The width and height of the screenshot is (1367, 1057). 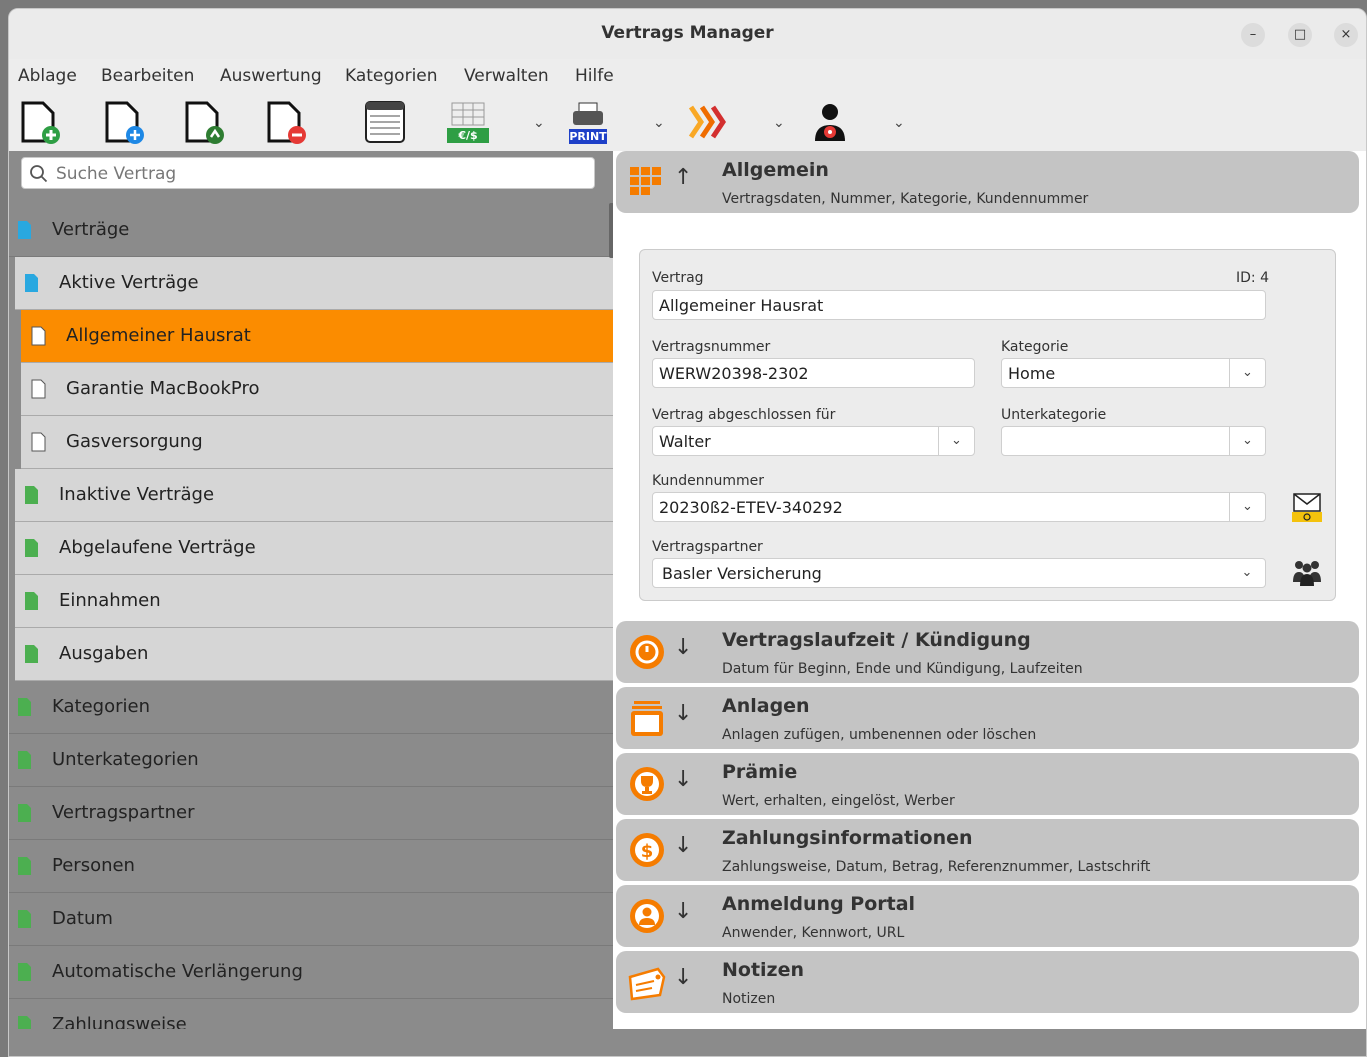 What do you see at coordinates (204, 122) in the screenshot?
I see `transfer-contract-icon` at bounding box center [204, 122].